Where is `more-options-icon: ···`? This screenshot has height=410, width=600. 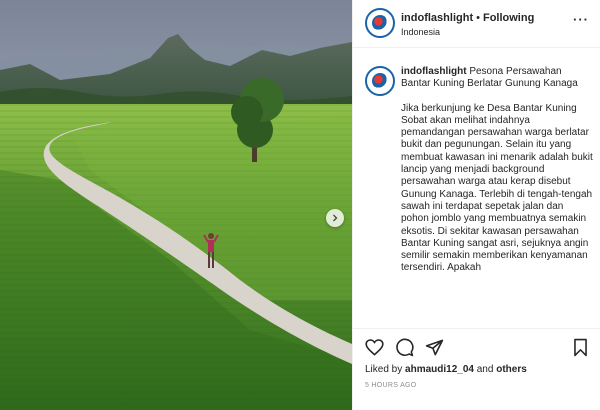
more-options-icon: ··· is located at coordinates (581, 19).